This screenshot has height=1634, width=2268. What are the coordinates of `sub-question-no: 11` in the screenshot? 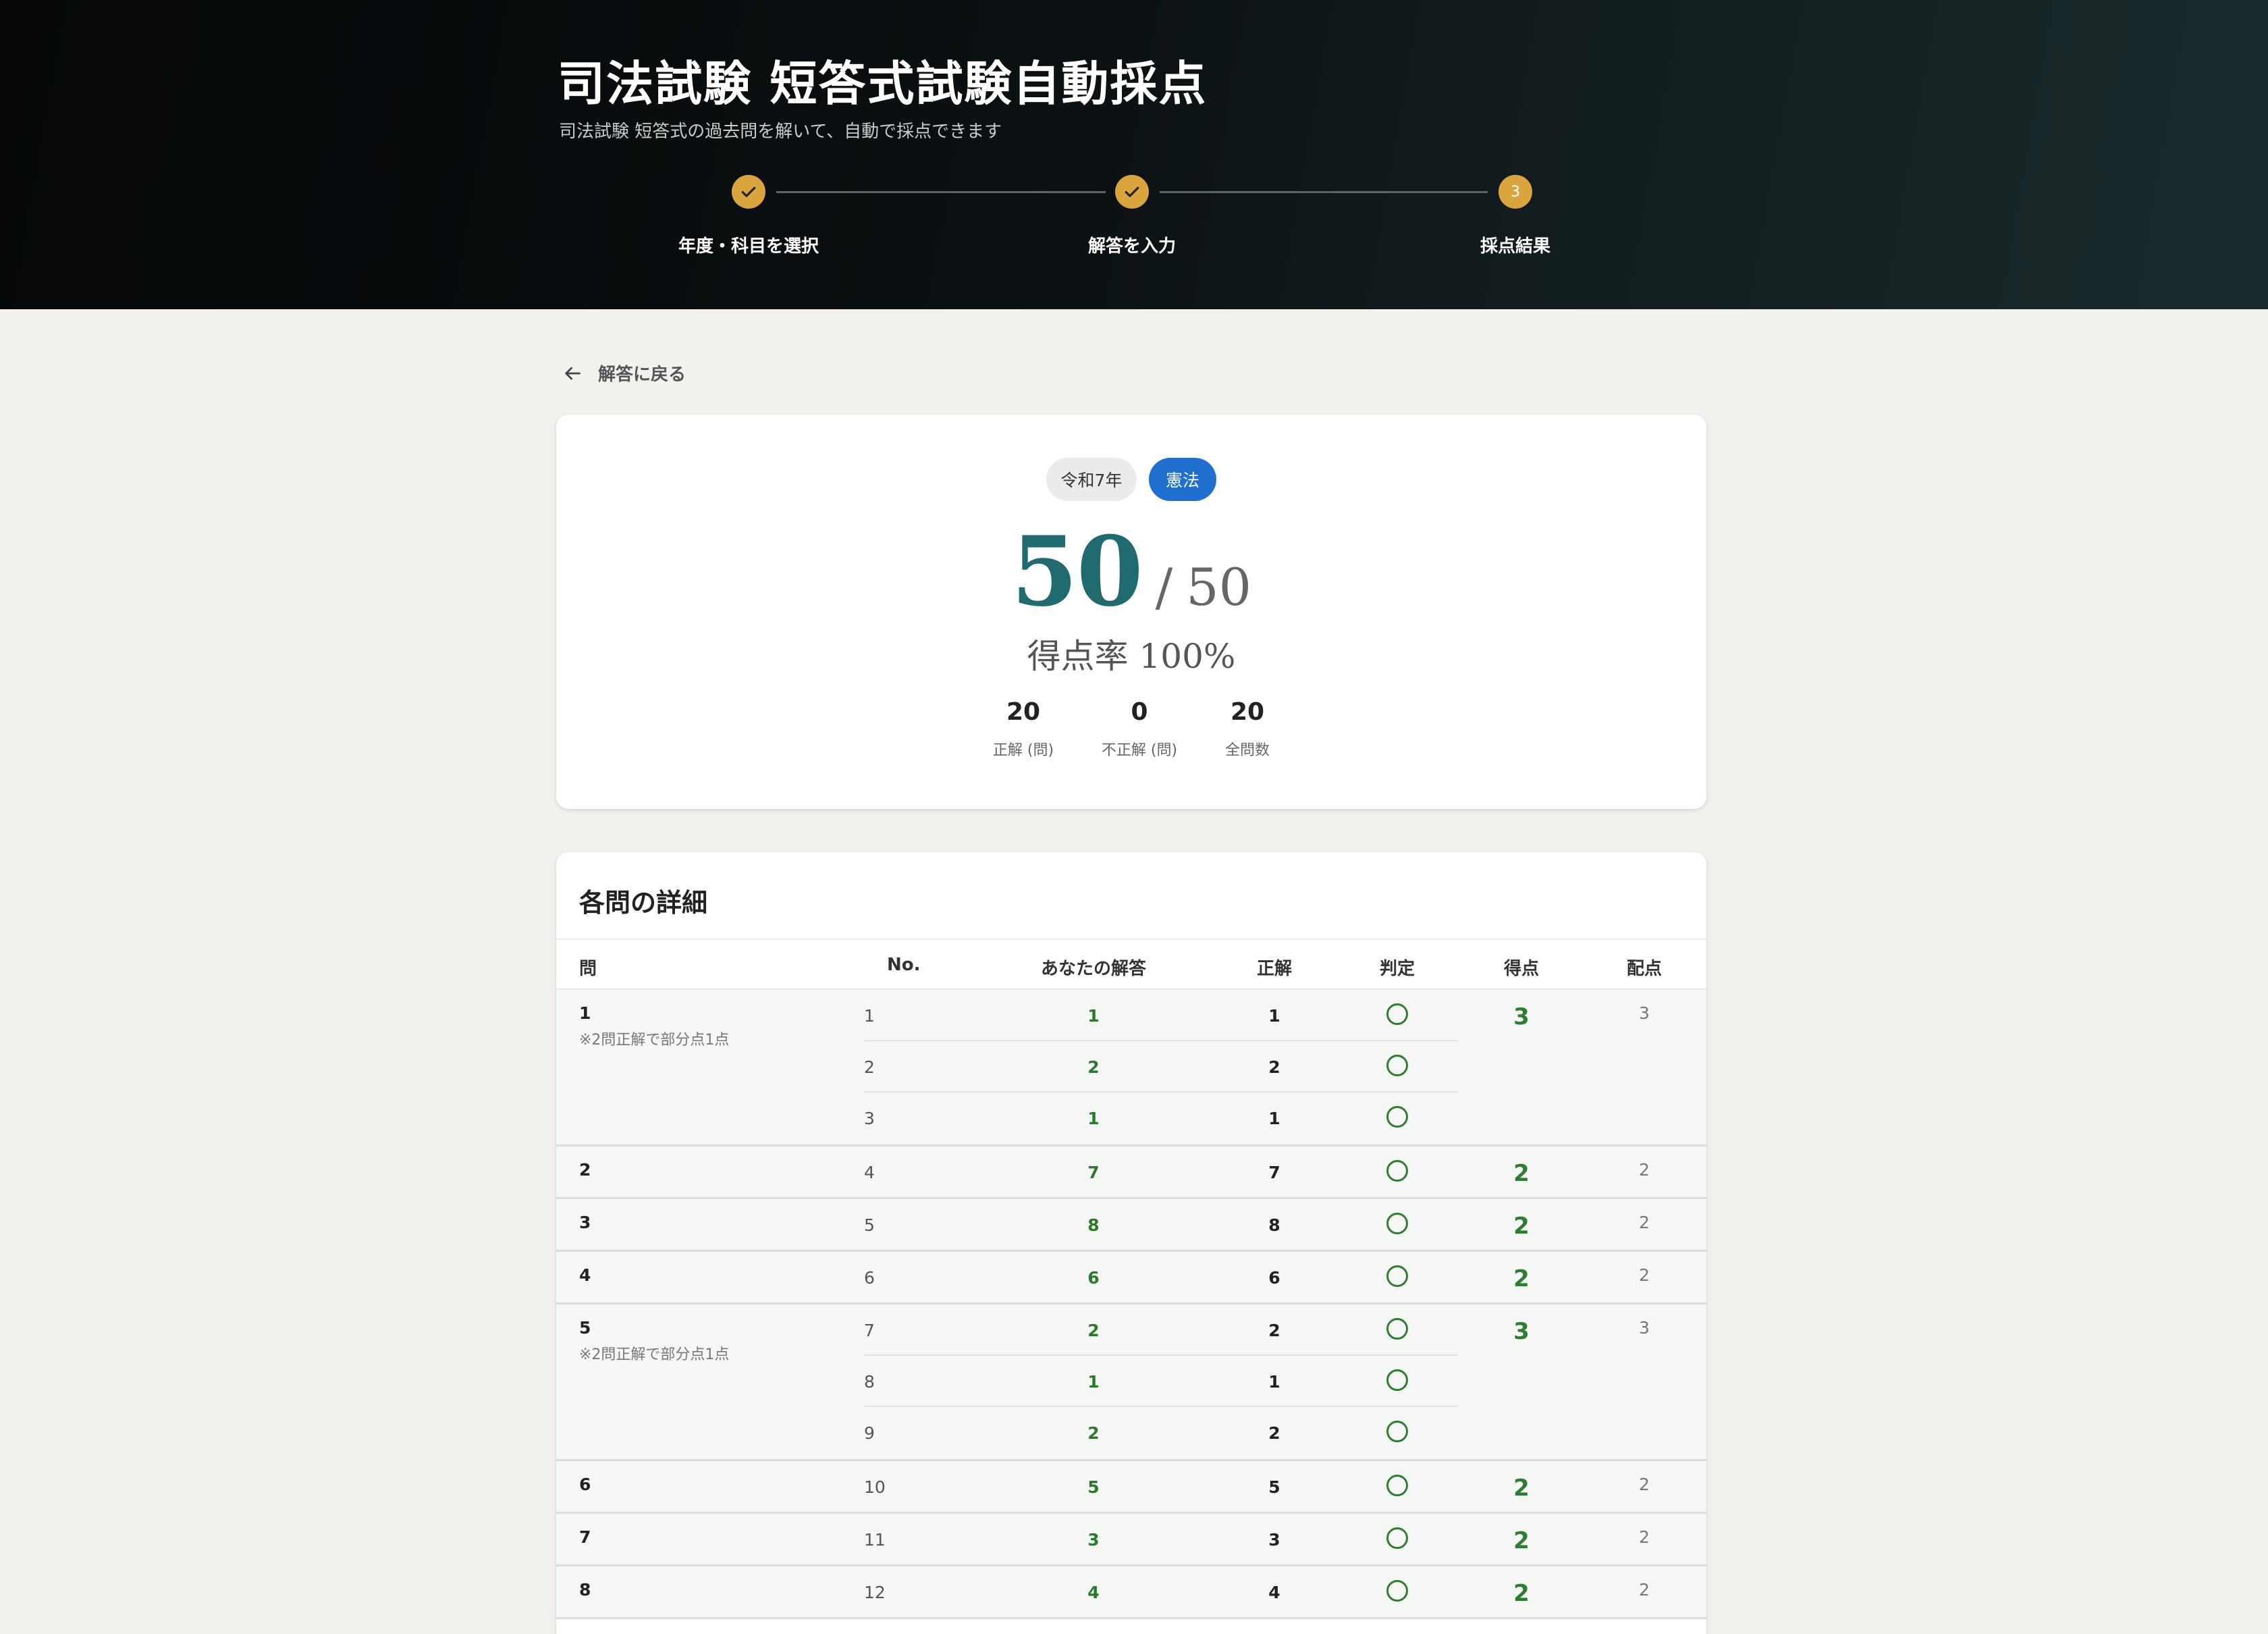 It's located at (875, 1540).